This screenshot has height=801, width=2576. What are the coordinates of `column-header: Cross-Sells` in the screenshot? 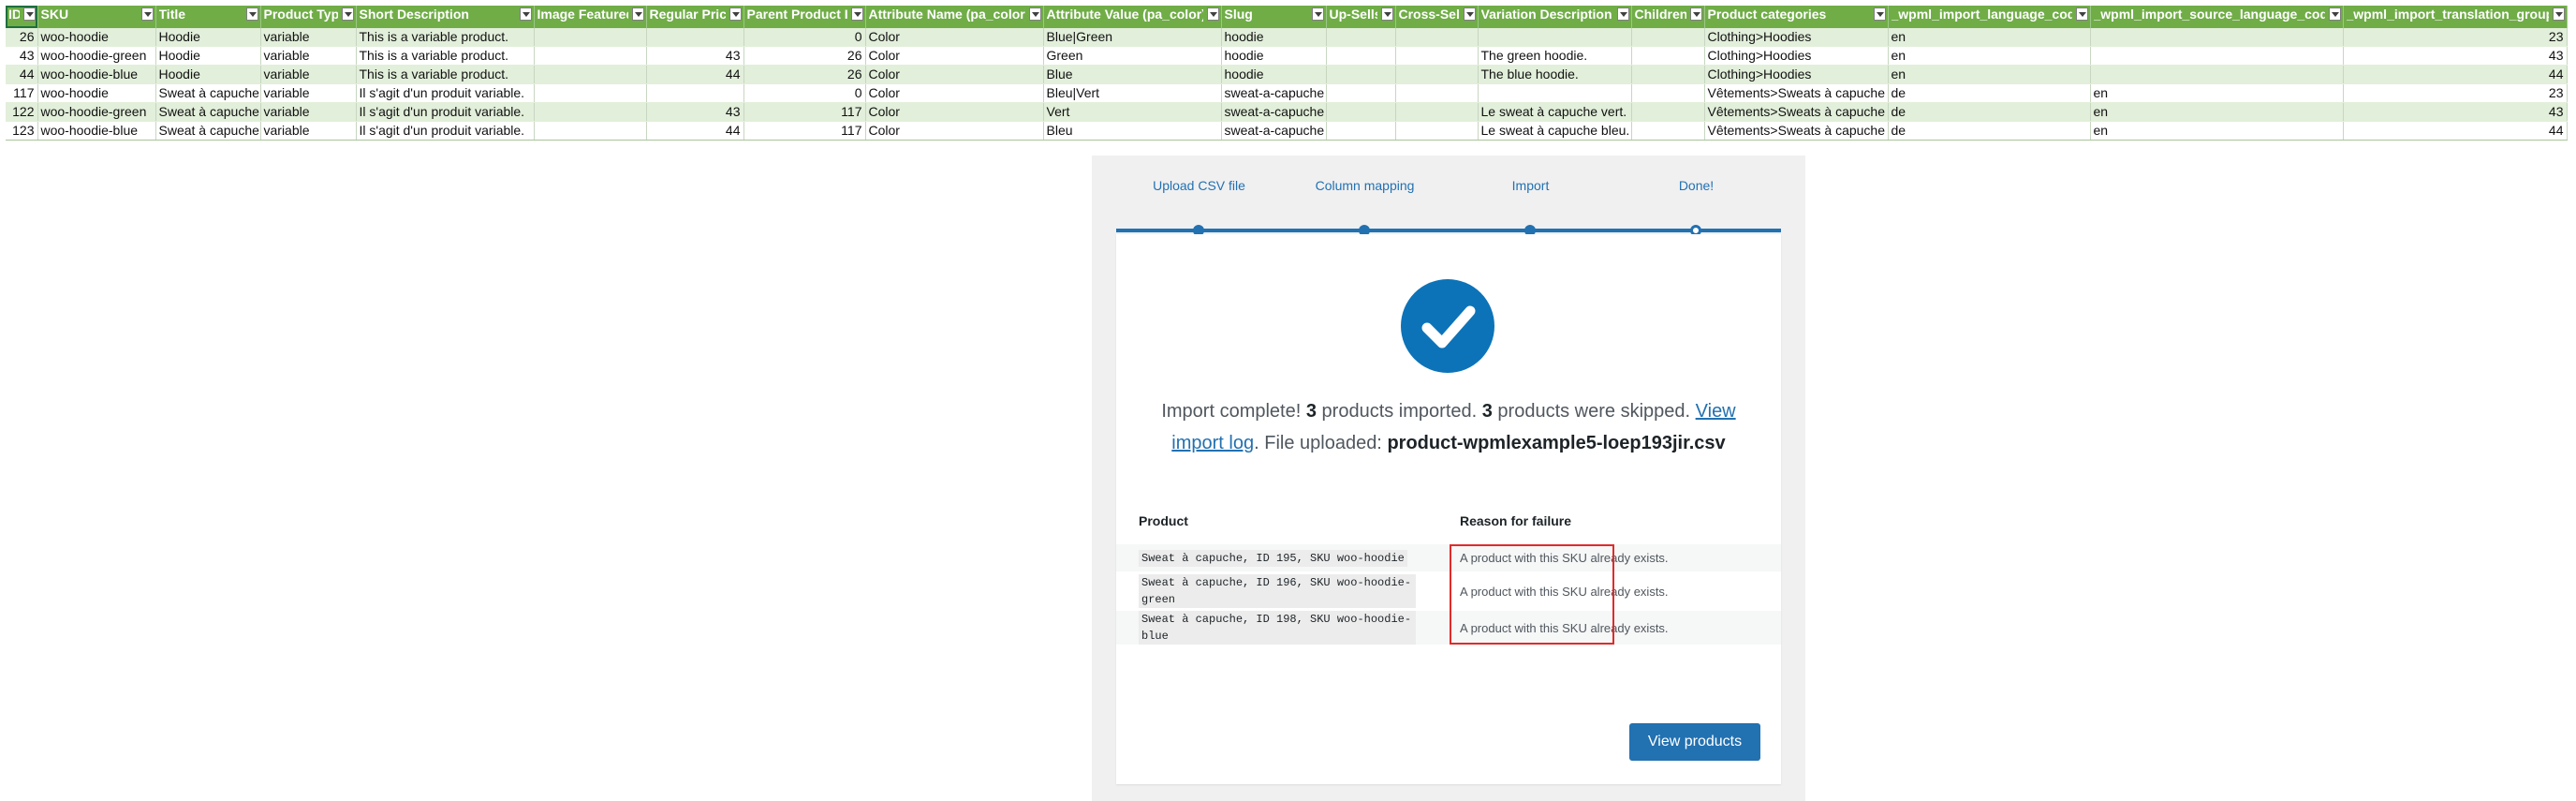 It's located at (1437, 17).